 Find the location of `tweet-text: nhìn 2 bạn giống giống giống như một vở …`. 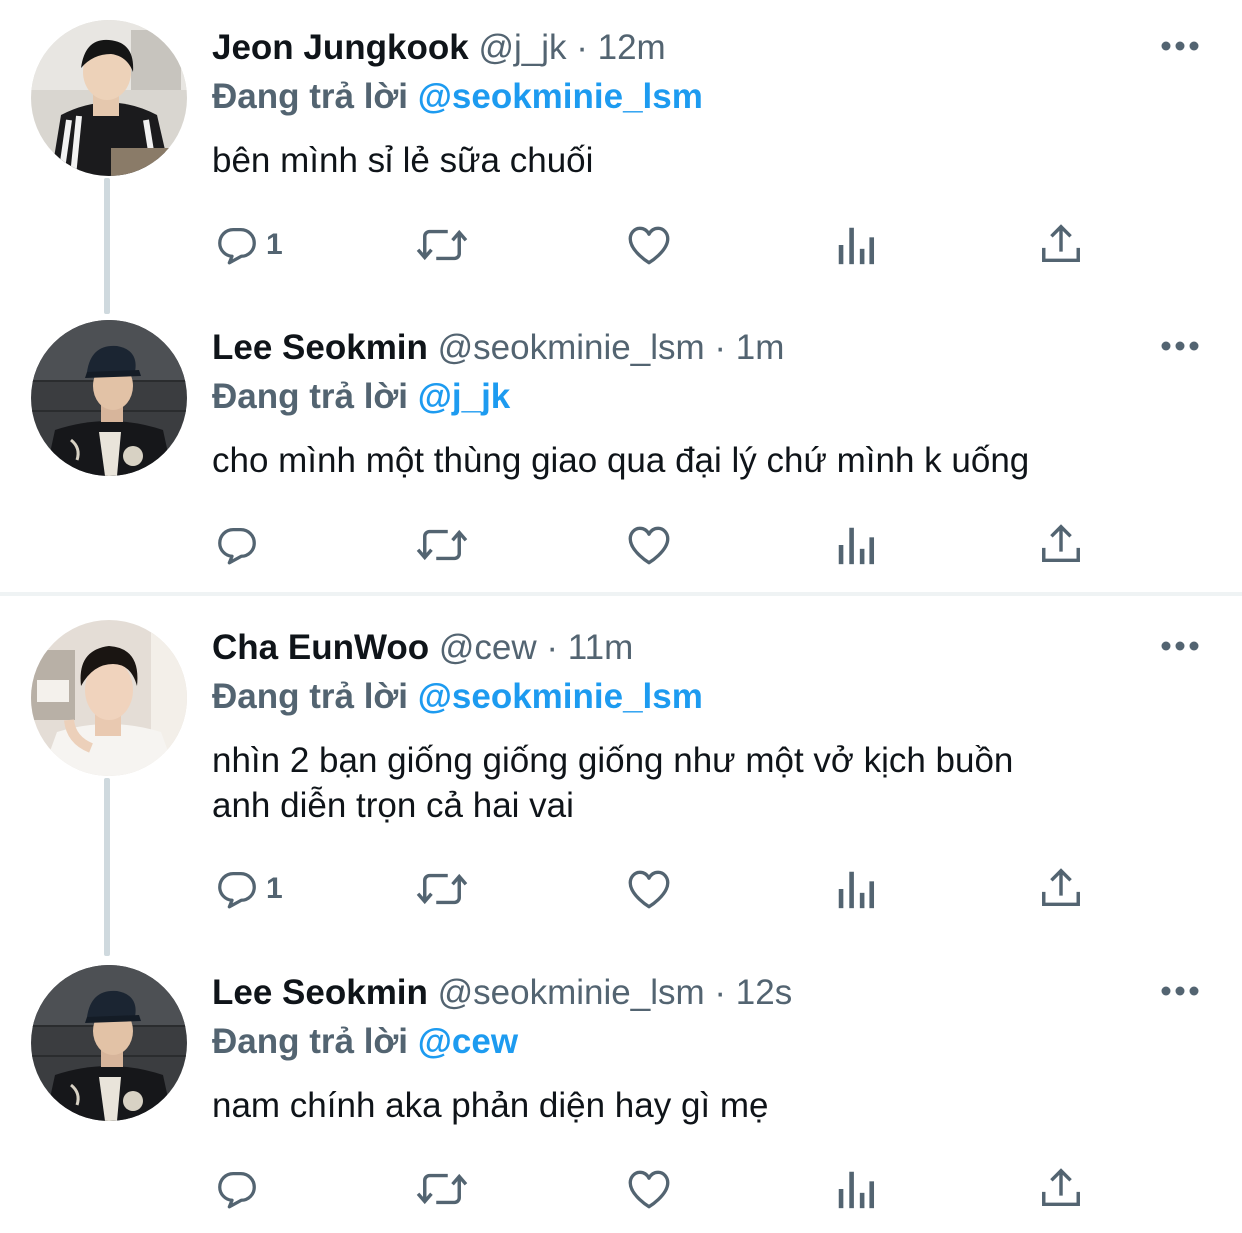

tweet-text: nhìn 2 bạn giống giống giống như một vở … is located at coordinates (613, 783).